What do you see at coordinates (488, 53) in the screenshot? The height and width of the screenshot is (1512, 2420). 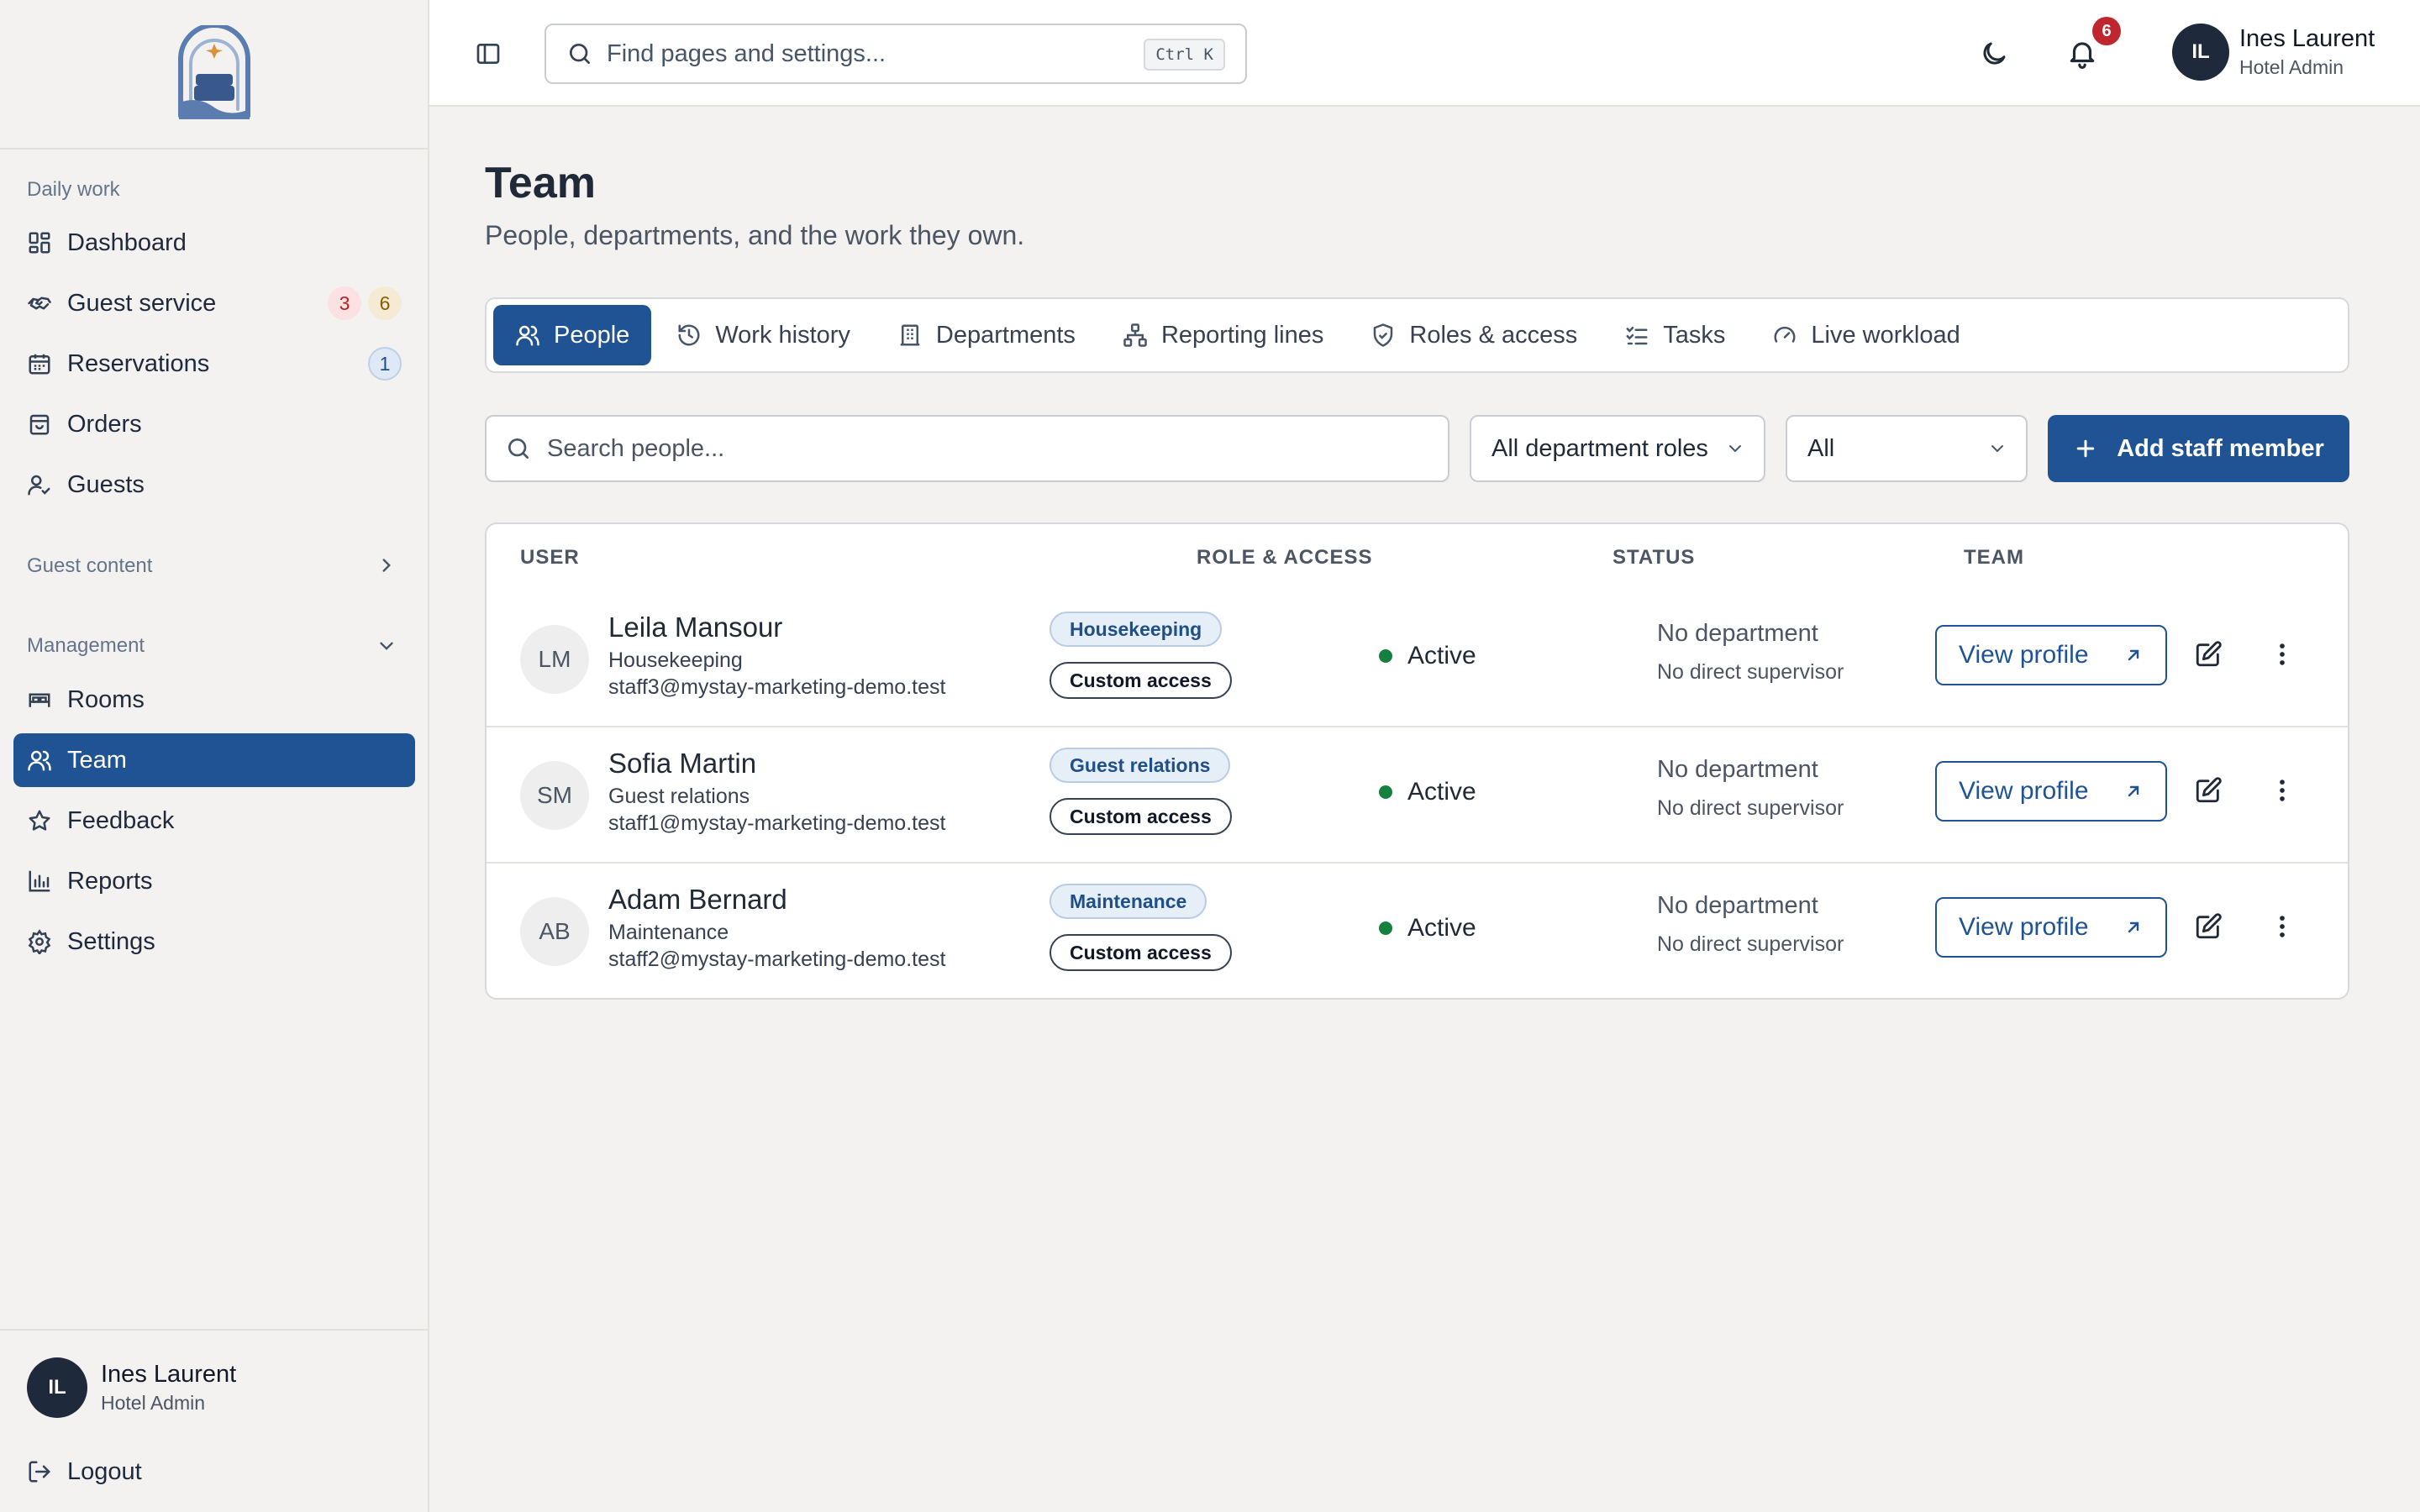 I see `sidebar-toggle-icon` at bounding box center [488, 53].